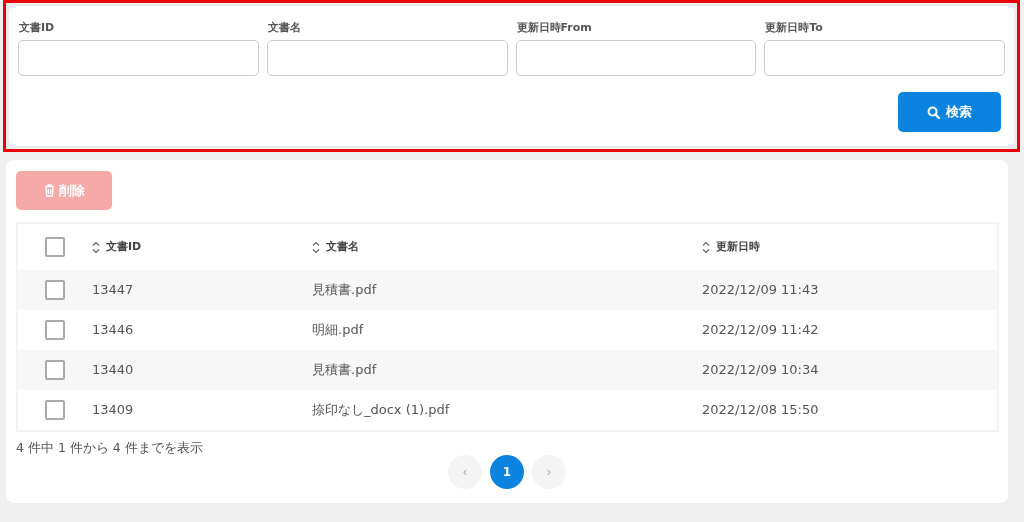 The width and height of the screenshot is (1024, 522). I want to click on result-summary: 4 件中 1 件から 4 件までを表示, so click(110, 447).